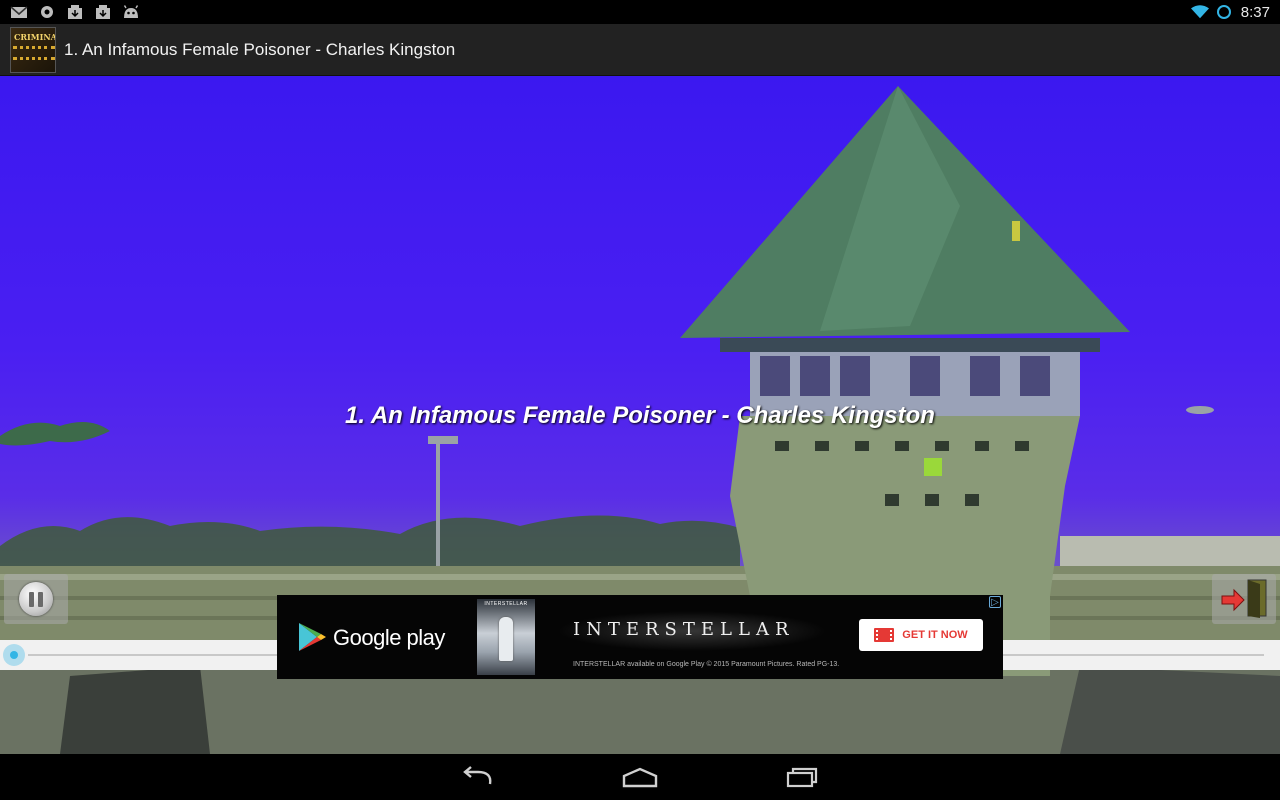 The height and width of the screenshot is (800, 1280). I want to click on poster-title: INTERSTELLAR, so click(506, 604).